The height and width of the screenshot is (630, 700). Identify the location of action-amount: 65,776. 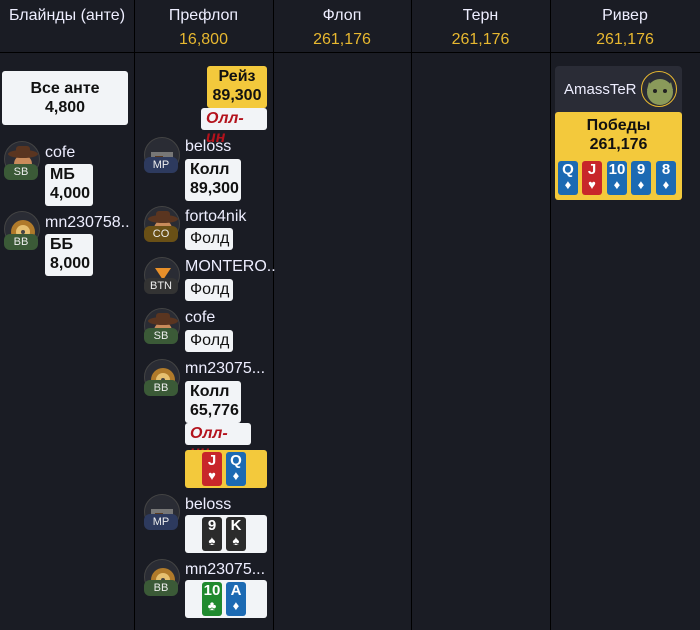
(214, 410).